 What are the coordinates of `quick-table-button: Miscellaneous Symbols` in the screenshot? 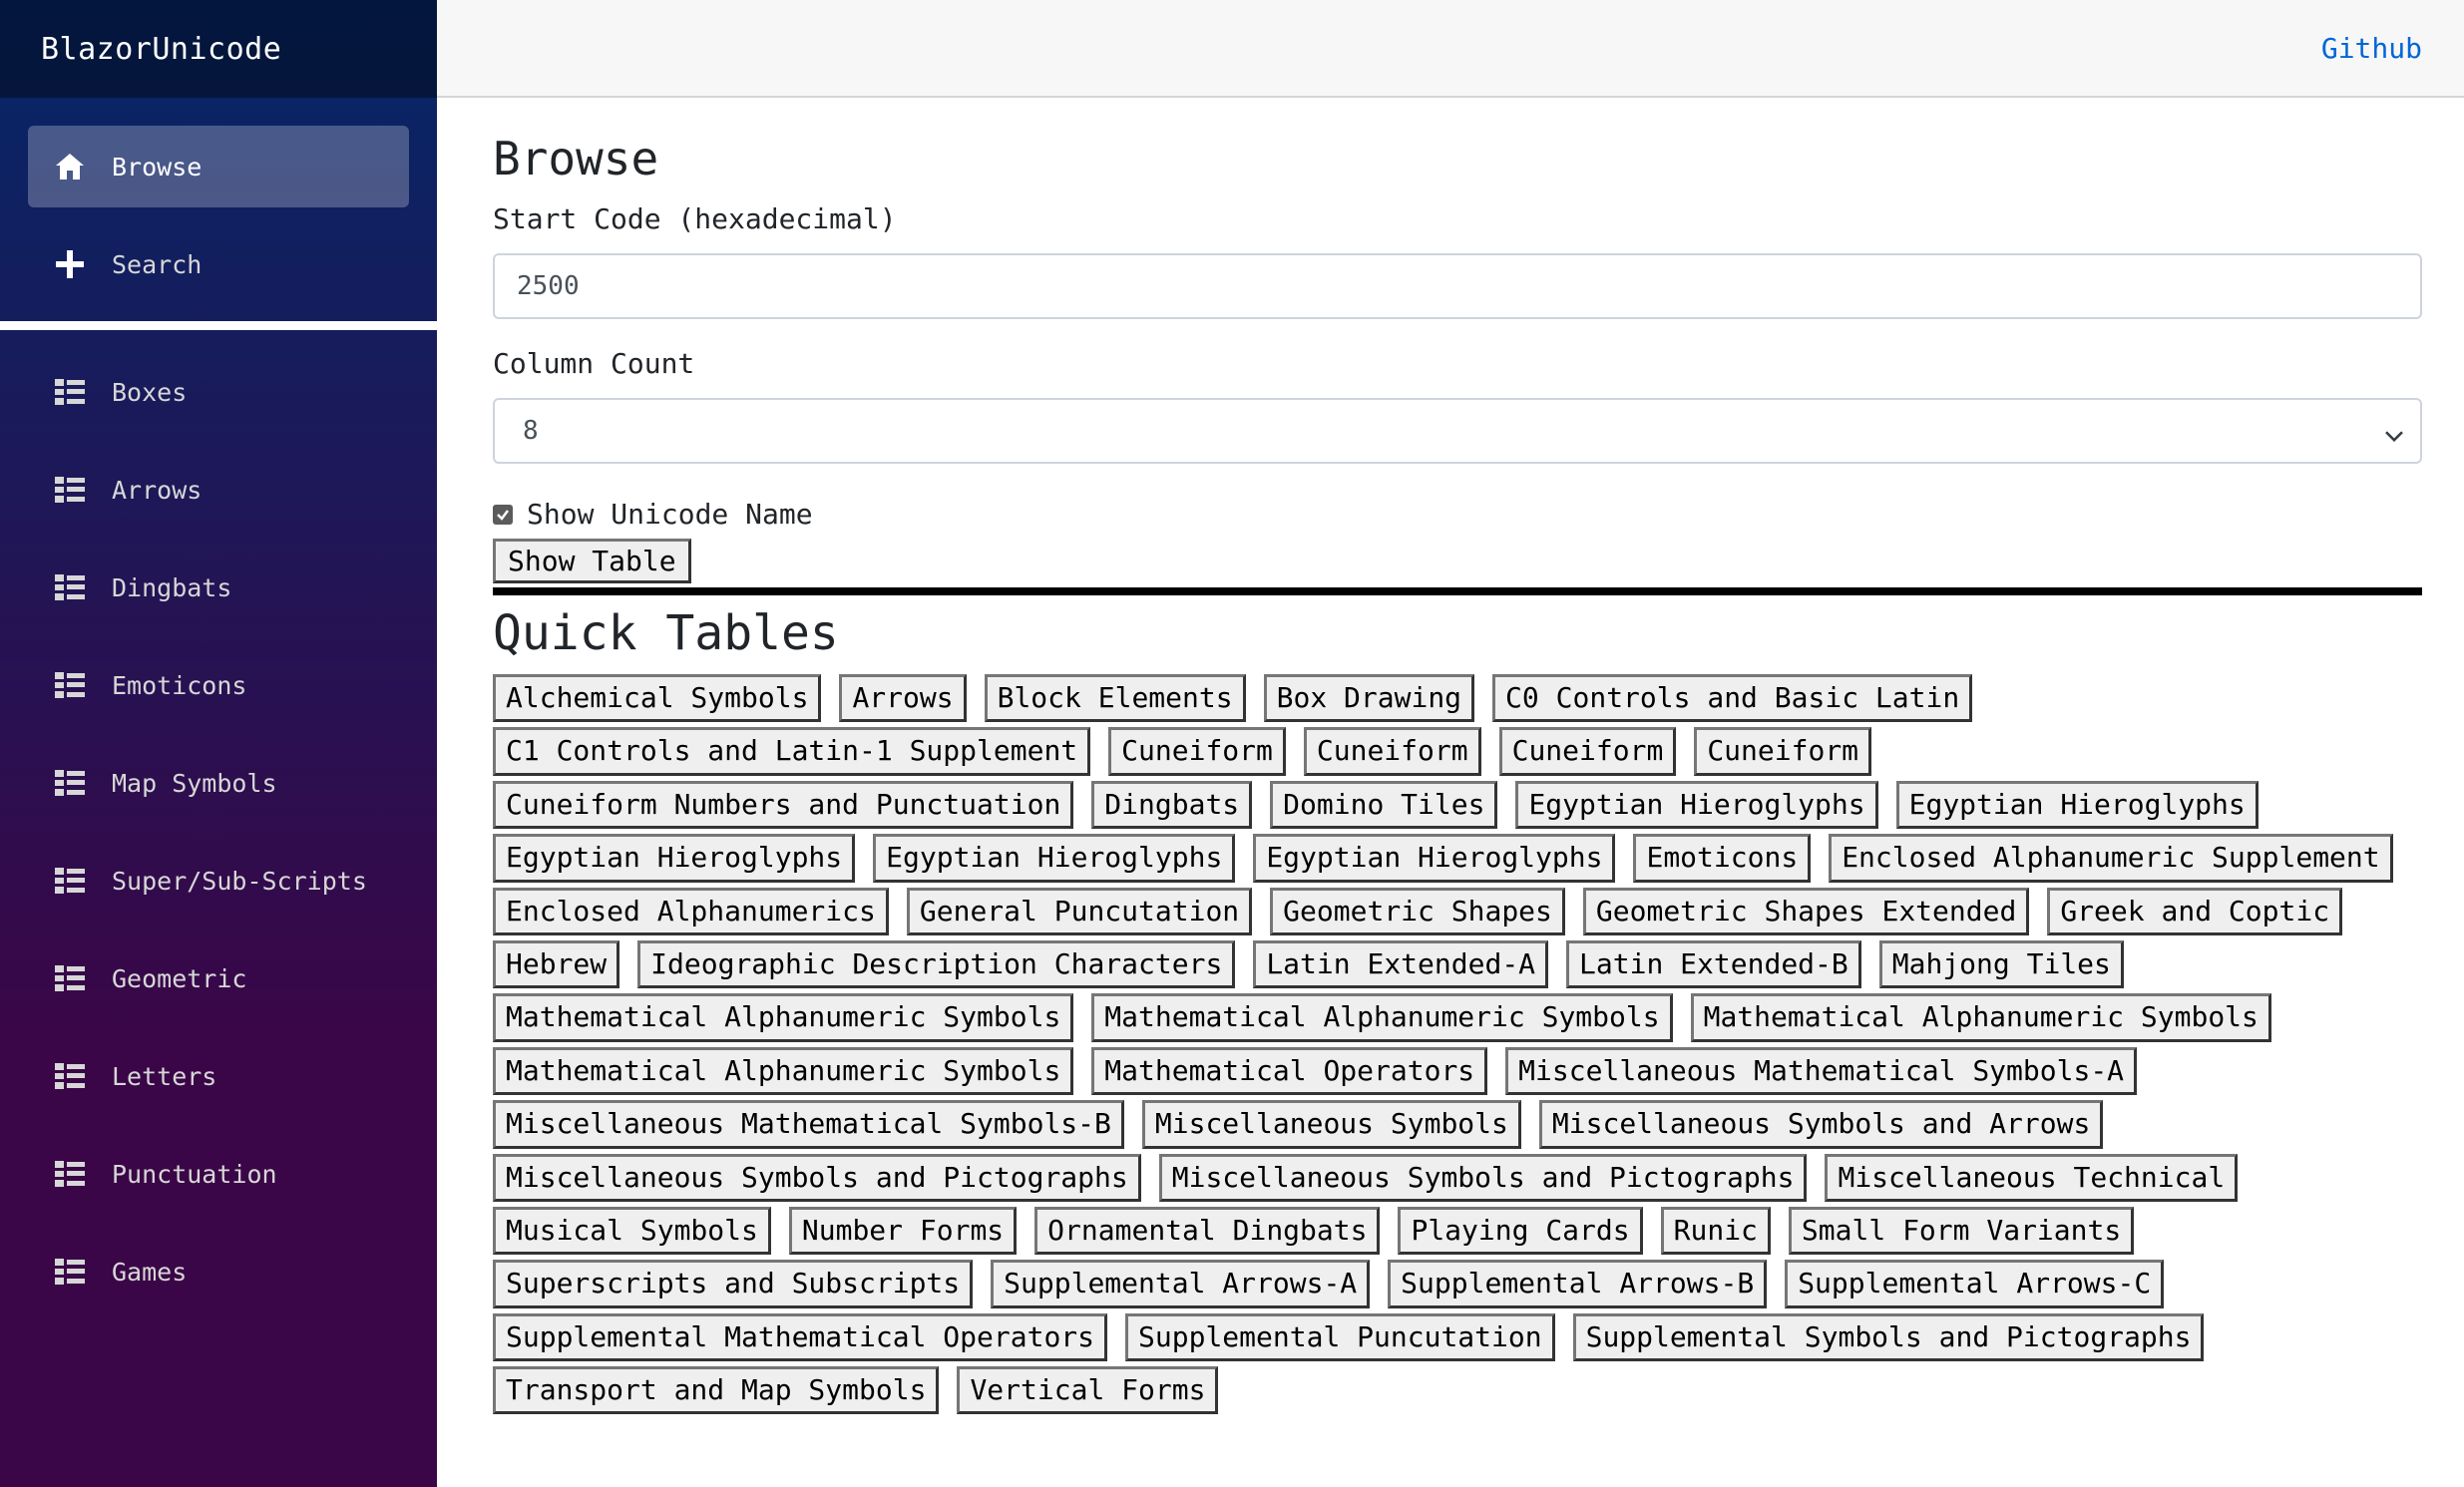 It's located at (1331, 1124).